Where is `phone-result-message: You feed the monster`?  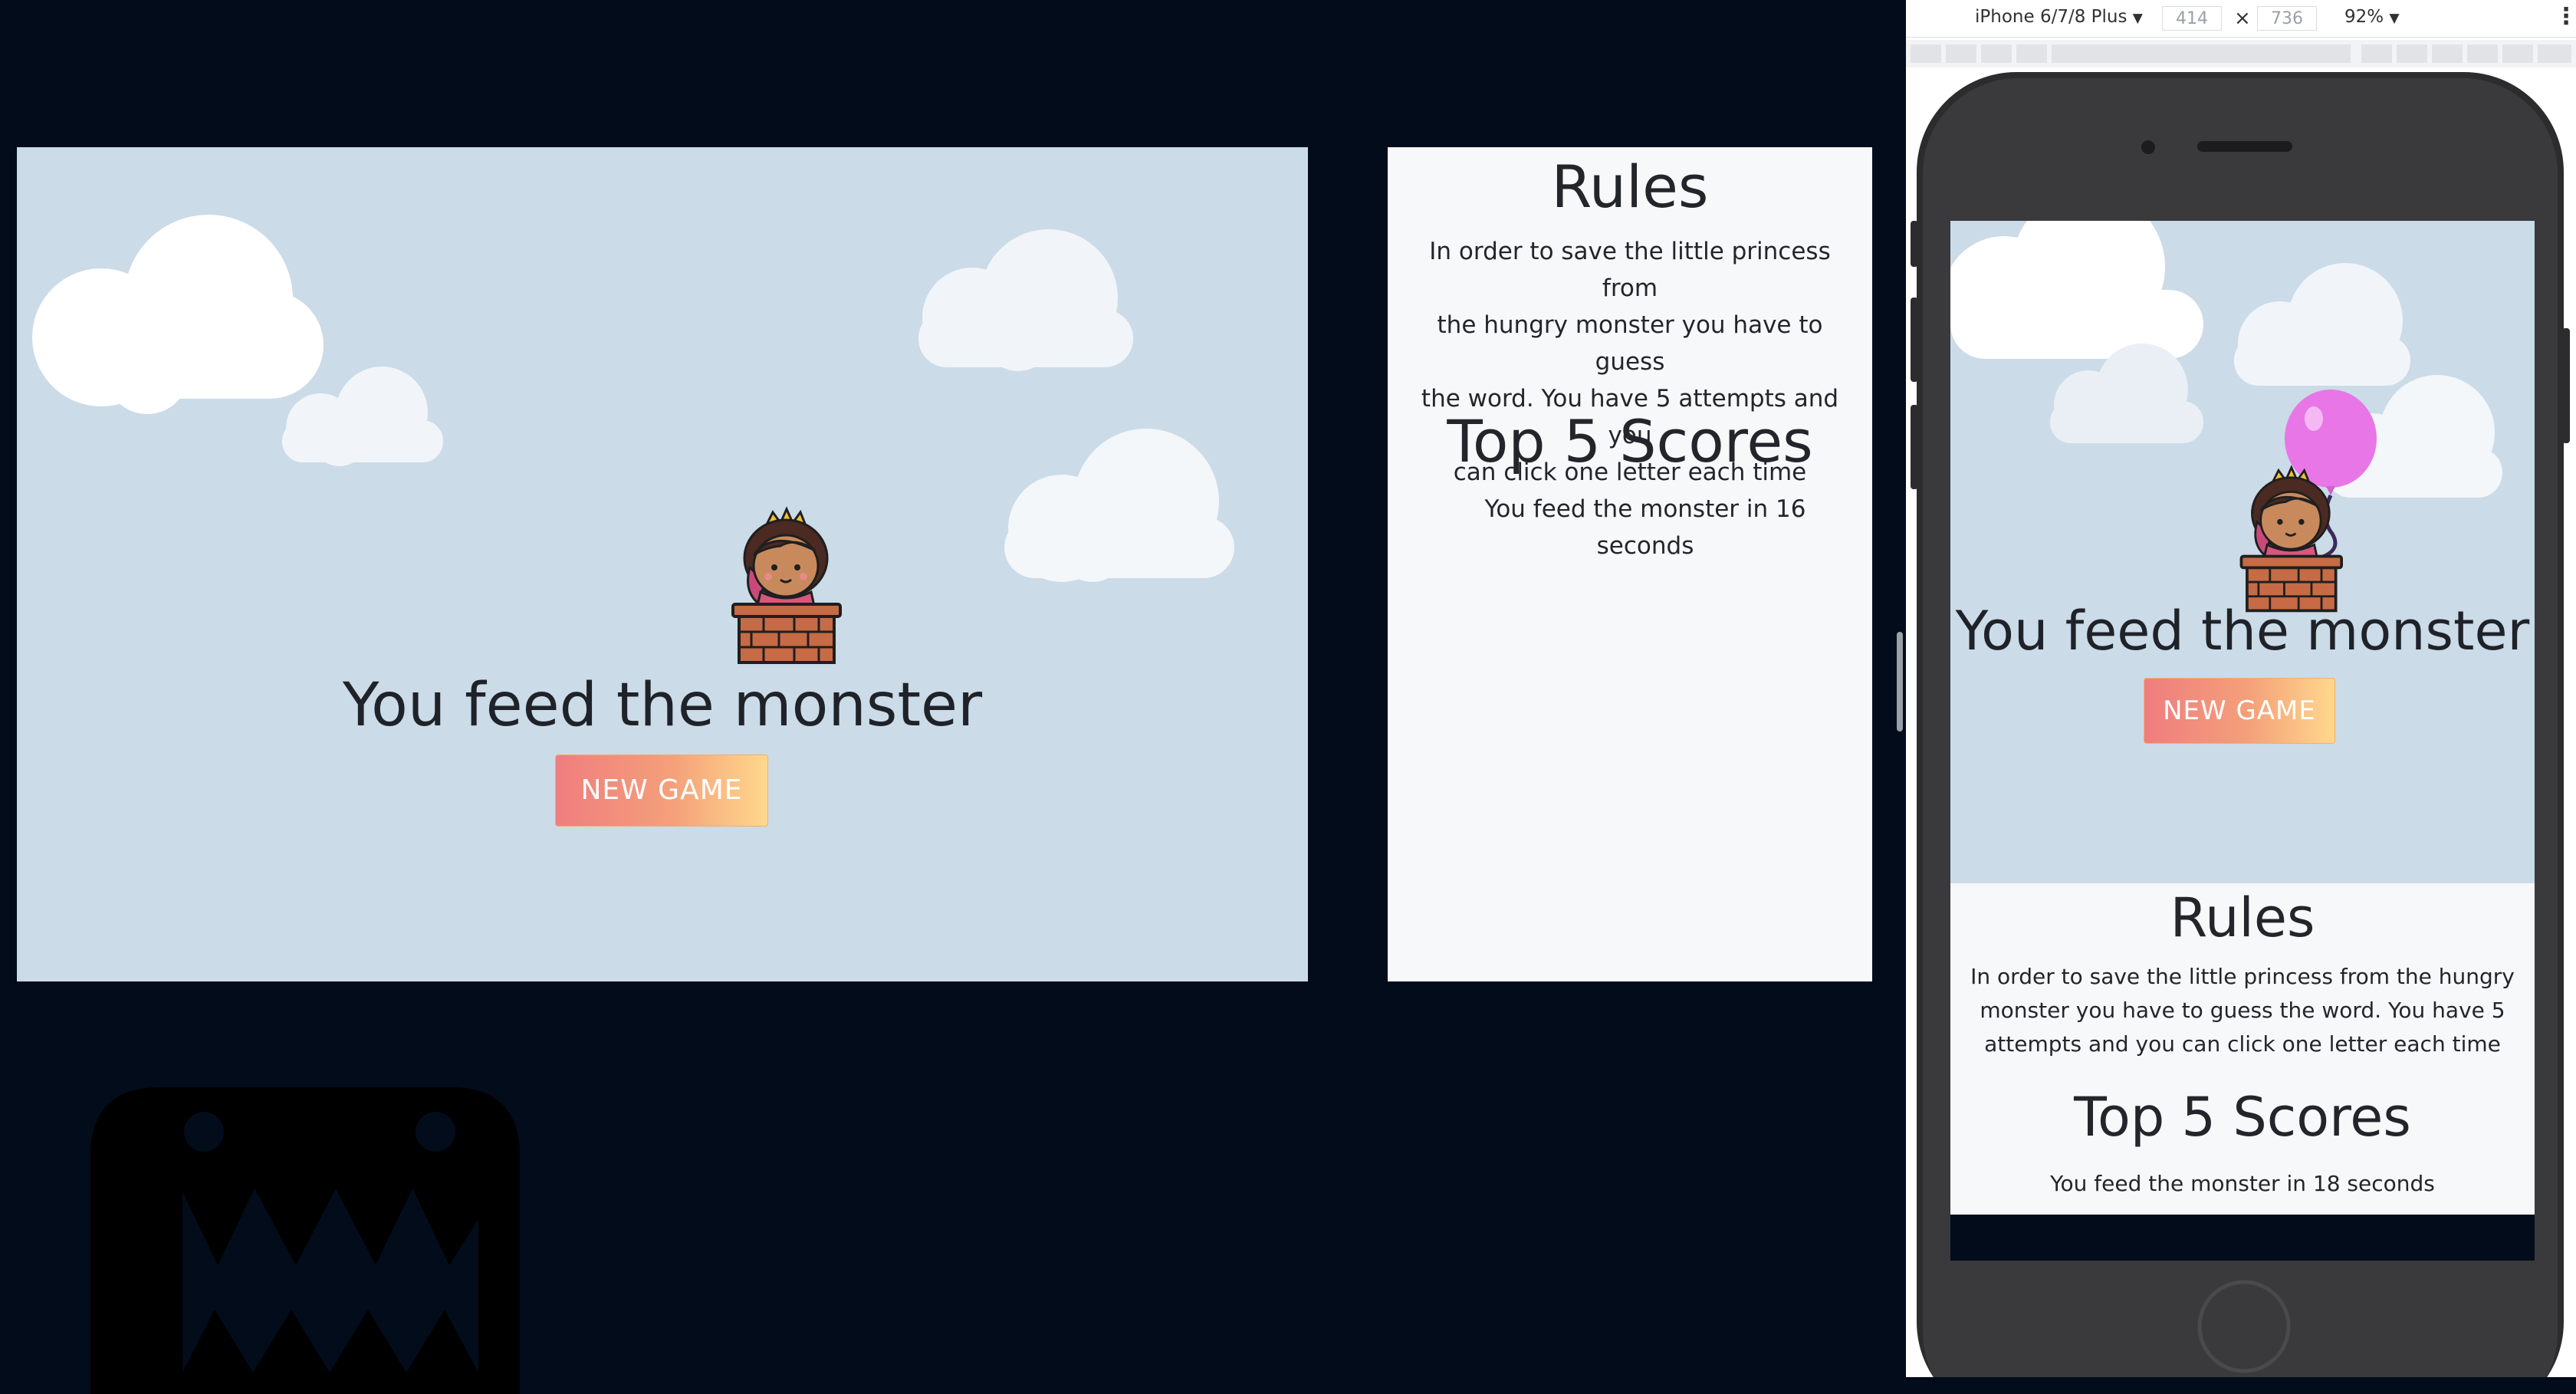
phone-result-message: You feed the monster is located at coordinates (2242, 631).